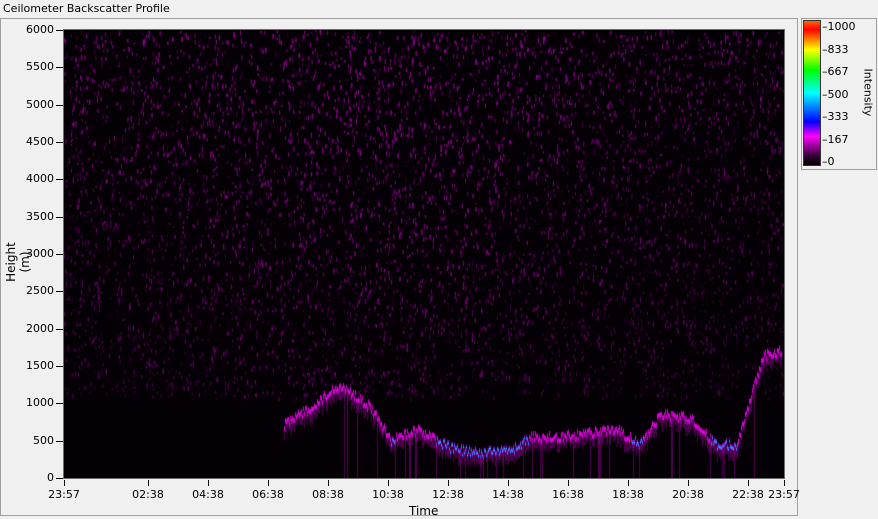  I want to click on y-tick-label: 4500, so click(40, 141).